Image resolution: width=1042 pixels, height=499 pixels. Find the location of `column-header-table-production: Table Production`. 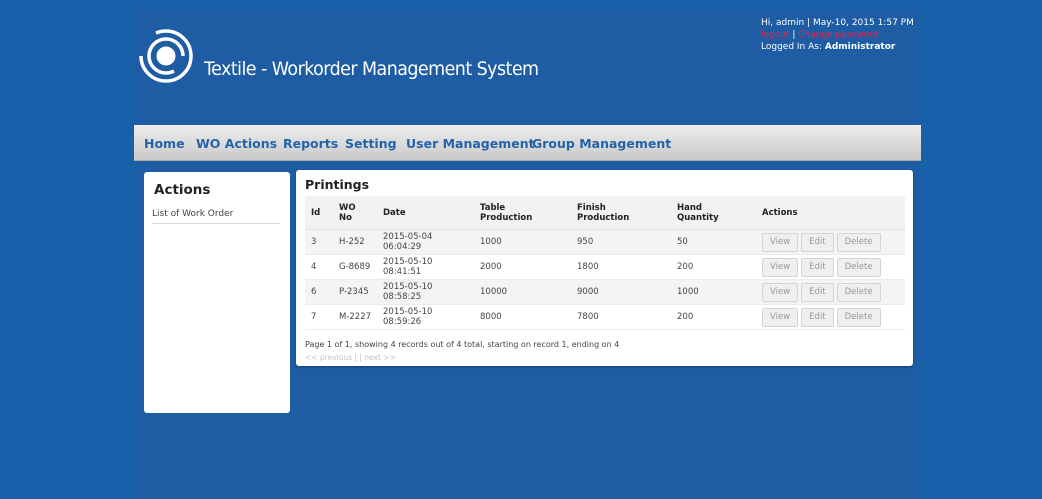

column-header-table-production: Table Production is located at coordinates (522, 213).